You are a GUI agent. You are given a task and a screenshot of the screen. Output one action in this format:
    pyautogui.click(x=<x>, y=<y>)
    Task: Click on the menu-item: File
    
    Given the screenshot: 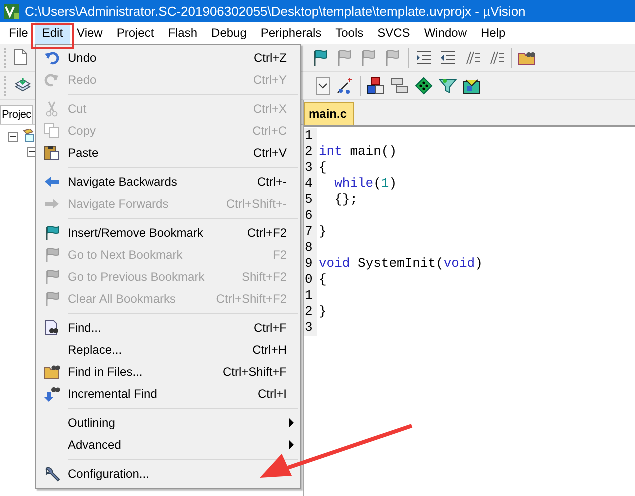 What is the action you would take?
    pyautogui.click(x=19, y=33)
    